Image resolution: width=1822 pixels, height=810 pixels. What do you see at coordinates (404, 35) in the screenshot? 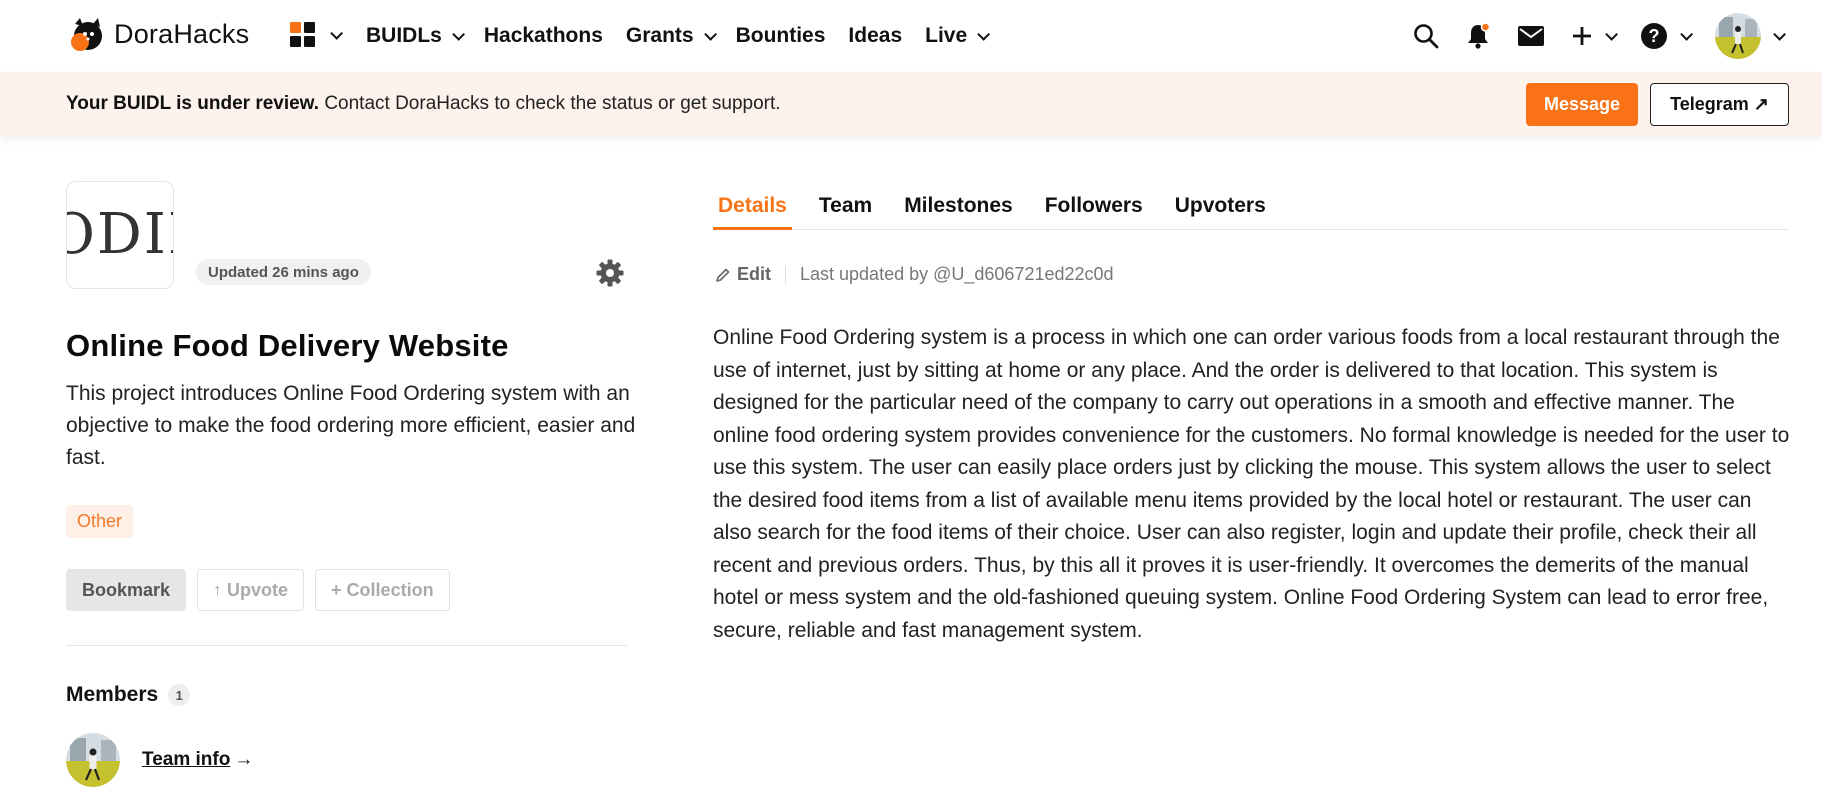
I see `nav-item-label: BUIDLs` at bounding box center [404, 35].